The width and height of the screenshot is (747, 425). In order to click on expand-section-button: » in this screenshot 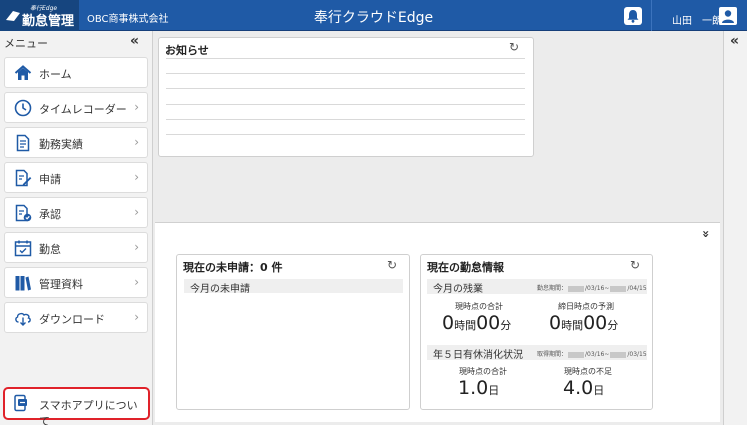, I will do `click(706, 234)`.